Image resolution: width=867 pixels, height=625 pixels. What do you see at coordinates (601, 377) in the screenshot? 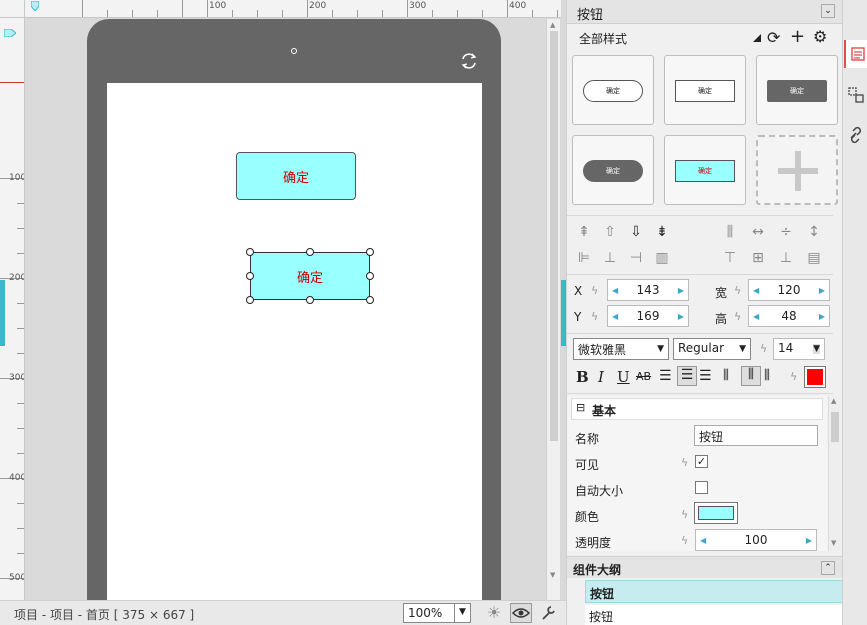
I see `italic-button: I` at bounding box center [601, 377].